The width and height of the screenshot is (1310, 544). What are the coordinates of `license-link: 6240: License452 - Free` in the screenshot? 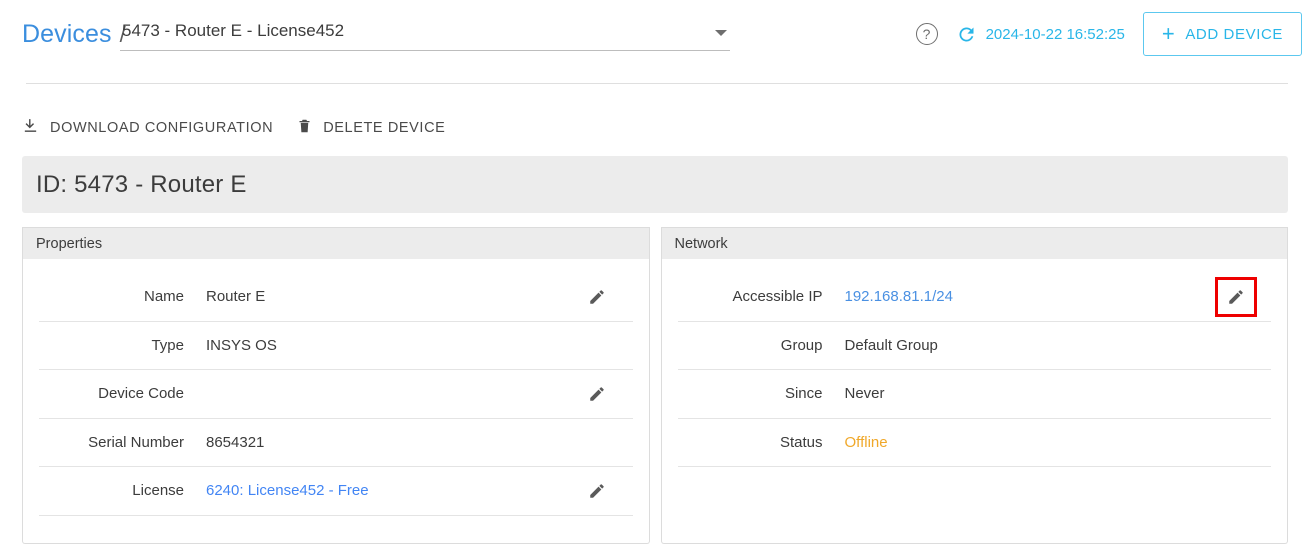 It's located at (393, 490).